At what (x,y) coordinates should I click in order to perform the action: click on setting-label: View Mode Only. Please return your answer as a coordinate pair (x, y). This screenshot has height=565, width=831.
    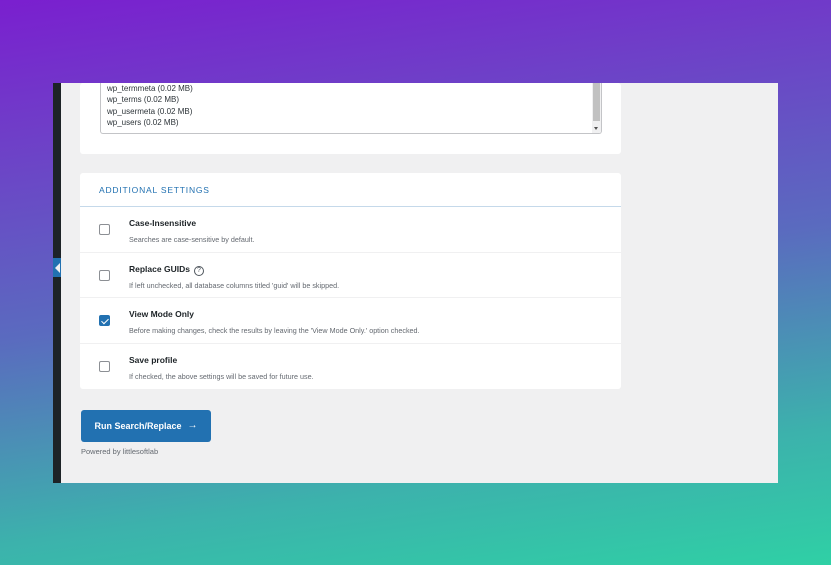
    Looking at the image, I should click on (162, 314).